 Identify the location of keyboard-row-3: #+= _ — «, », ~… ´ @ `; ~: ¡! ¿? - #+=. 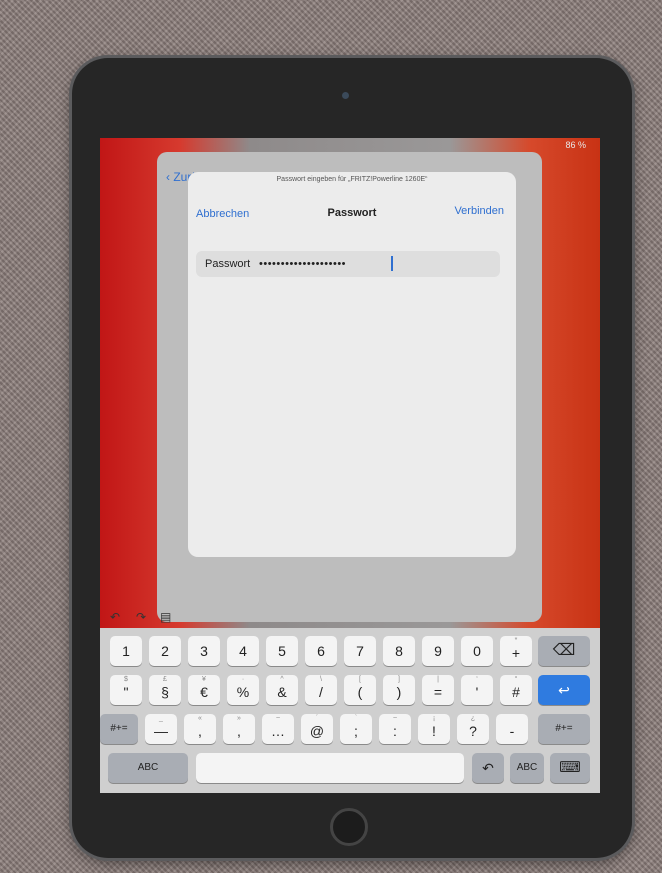
(350, 729).